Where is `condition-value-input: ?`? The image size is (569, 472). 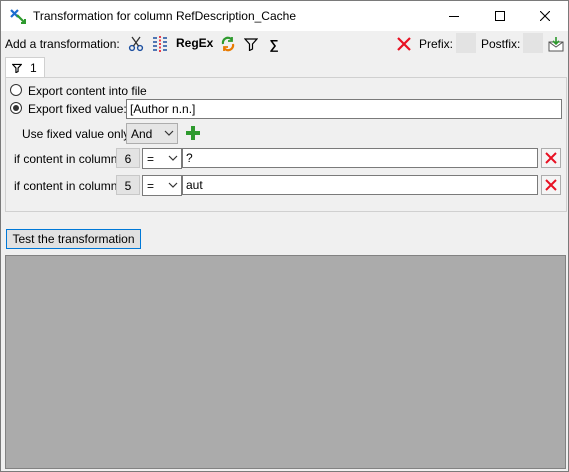 condition-value-input: ? is located at coordinates (360, 158).